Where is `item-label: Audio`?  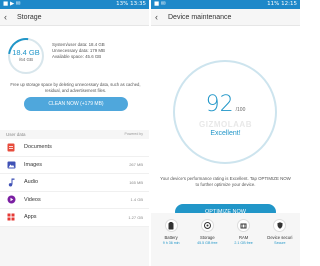
item-label: Audio is located at coordinates (31, 182).